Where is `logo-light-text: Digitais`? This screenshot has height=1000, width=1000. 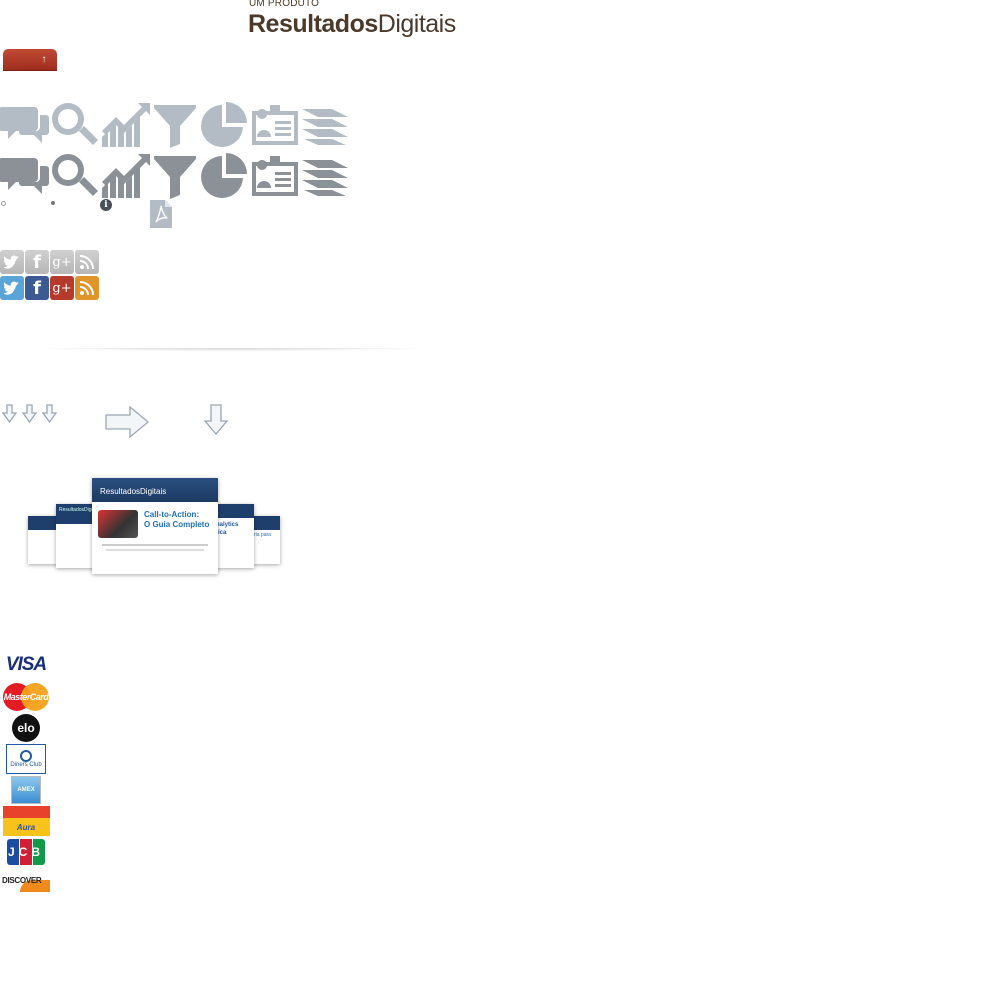
logo-light-text: Digitais is located at coordinates (416, 24).